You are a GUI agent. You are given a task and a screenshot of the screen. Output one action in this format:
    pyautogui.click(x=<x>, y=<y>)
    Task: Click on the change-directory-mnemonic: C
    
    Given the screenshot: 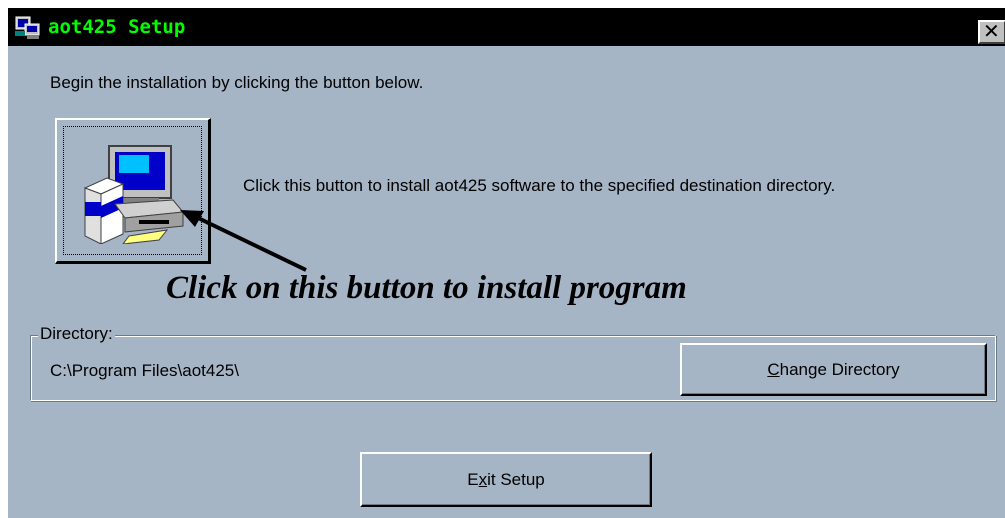 What is the action you would take?
    pyautogui.click(x=773, y=369)
    